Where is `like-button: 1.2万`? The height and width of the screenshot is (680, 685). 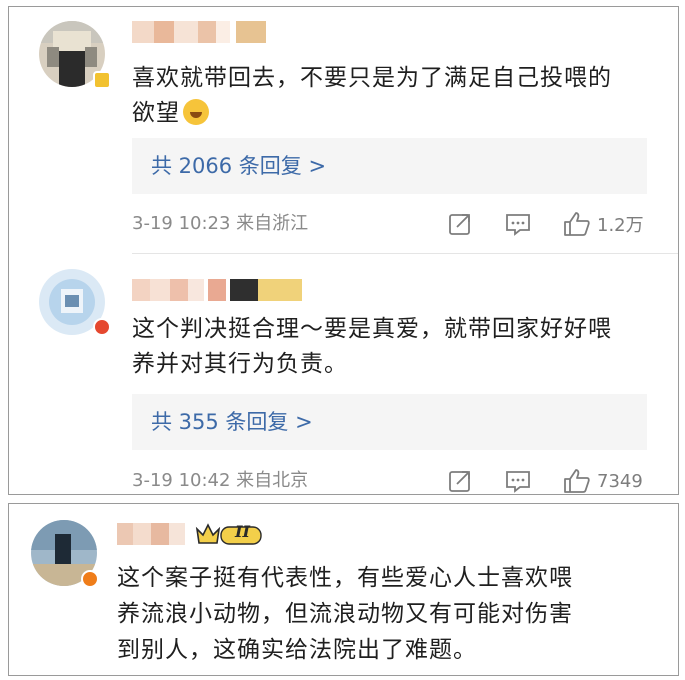
like-button: 1.2万 is located at coordinates (603, 224).